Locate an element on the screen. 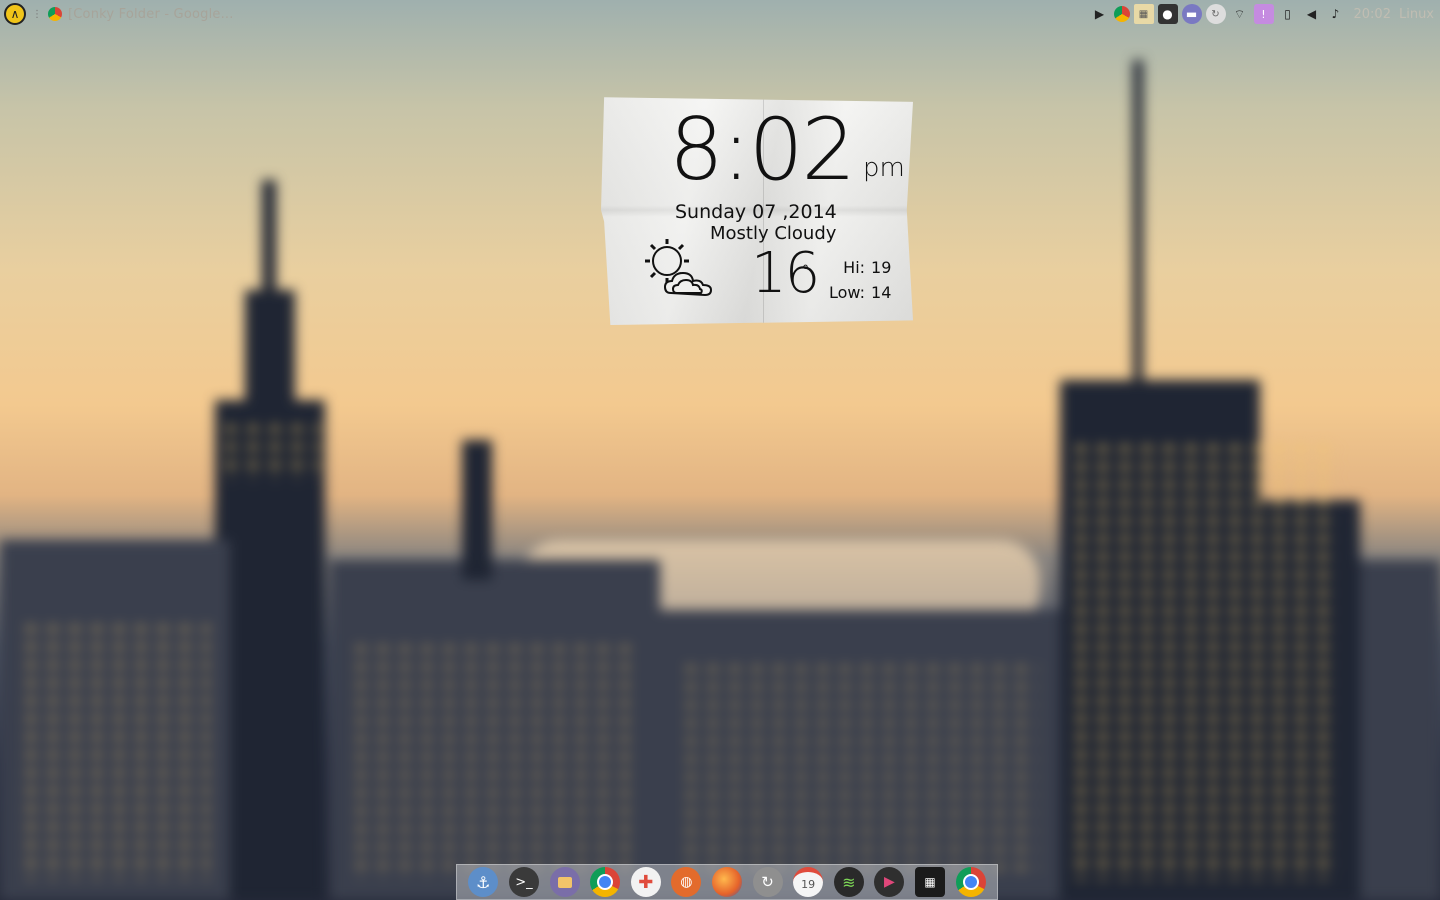 This screenshot has width=1440, height=900. low-value: 14 is located at coordinates (881, 292).